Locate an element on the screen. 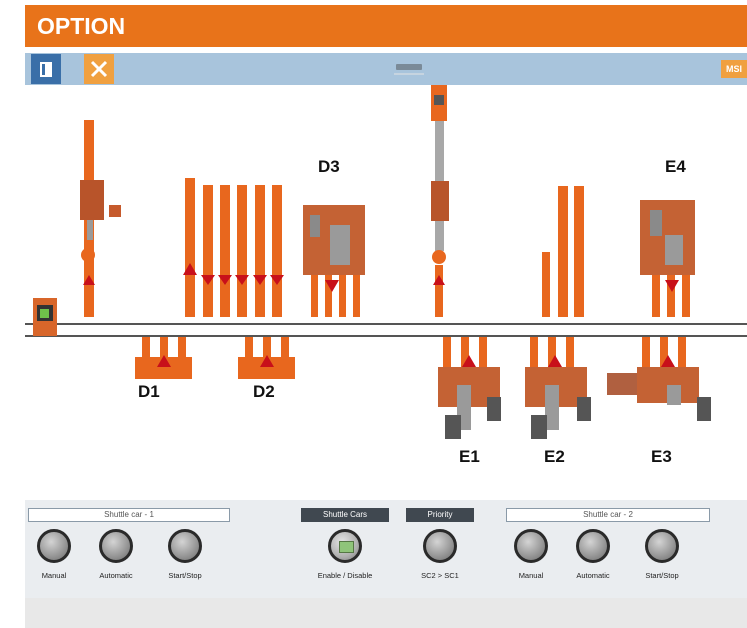 Image resolution: width=747 pixels, height=628 pixels. zone-label-d2: D2 is located at coordinates (264, 391).